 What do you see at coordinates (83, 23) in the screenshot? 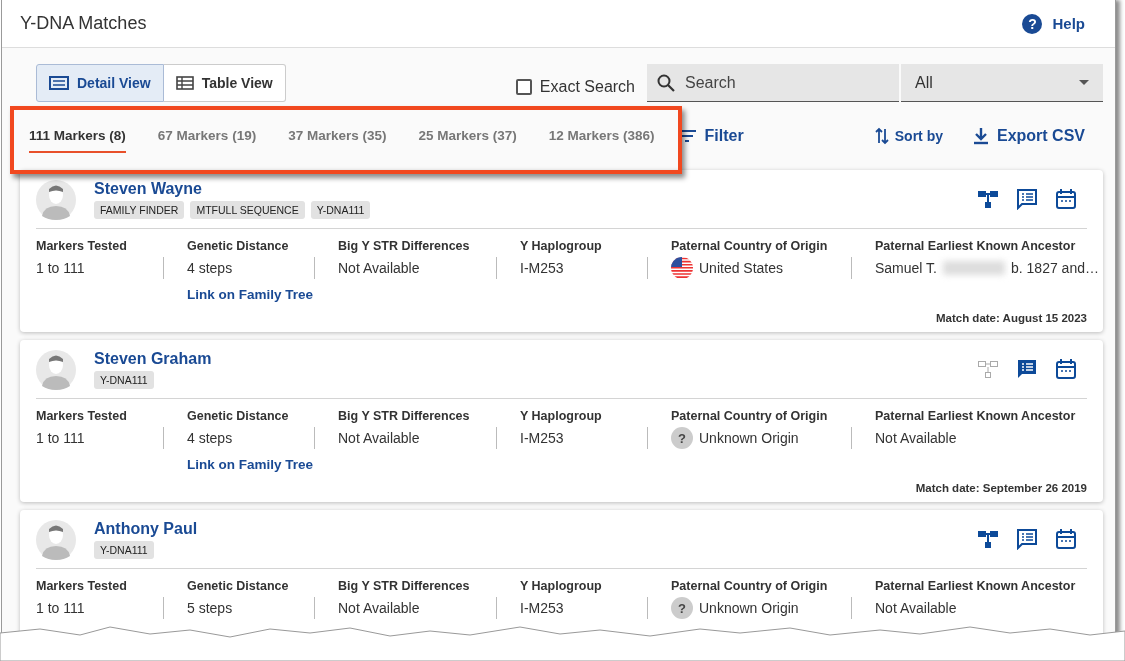
I see `window-title: Y-DNA Matches` at bounding box center [83, 23].